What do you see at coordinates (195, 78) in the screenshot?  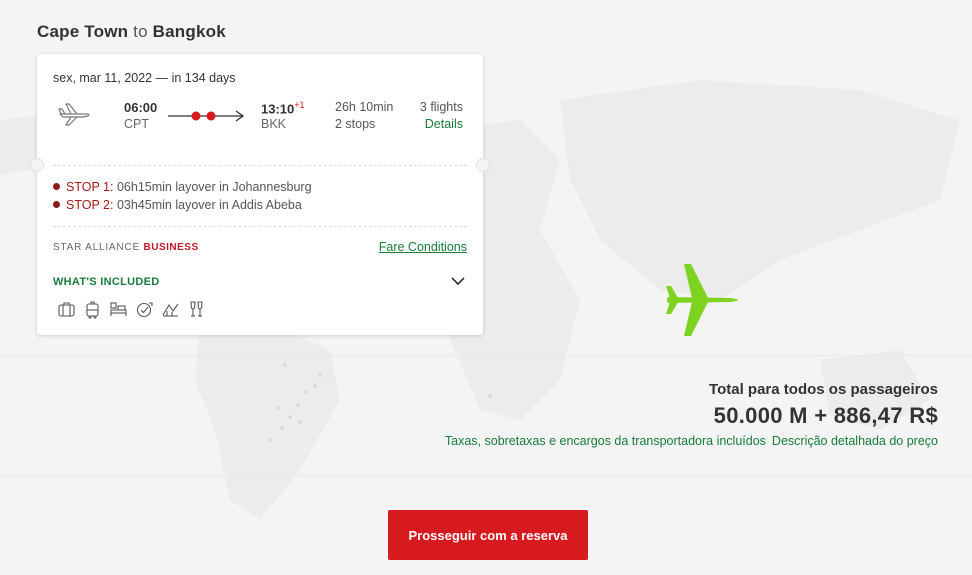 I see `days-away: — in 134 days` at bounding box center [195, 78].